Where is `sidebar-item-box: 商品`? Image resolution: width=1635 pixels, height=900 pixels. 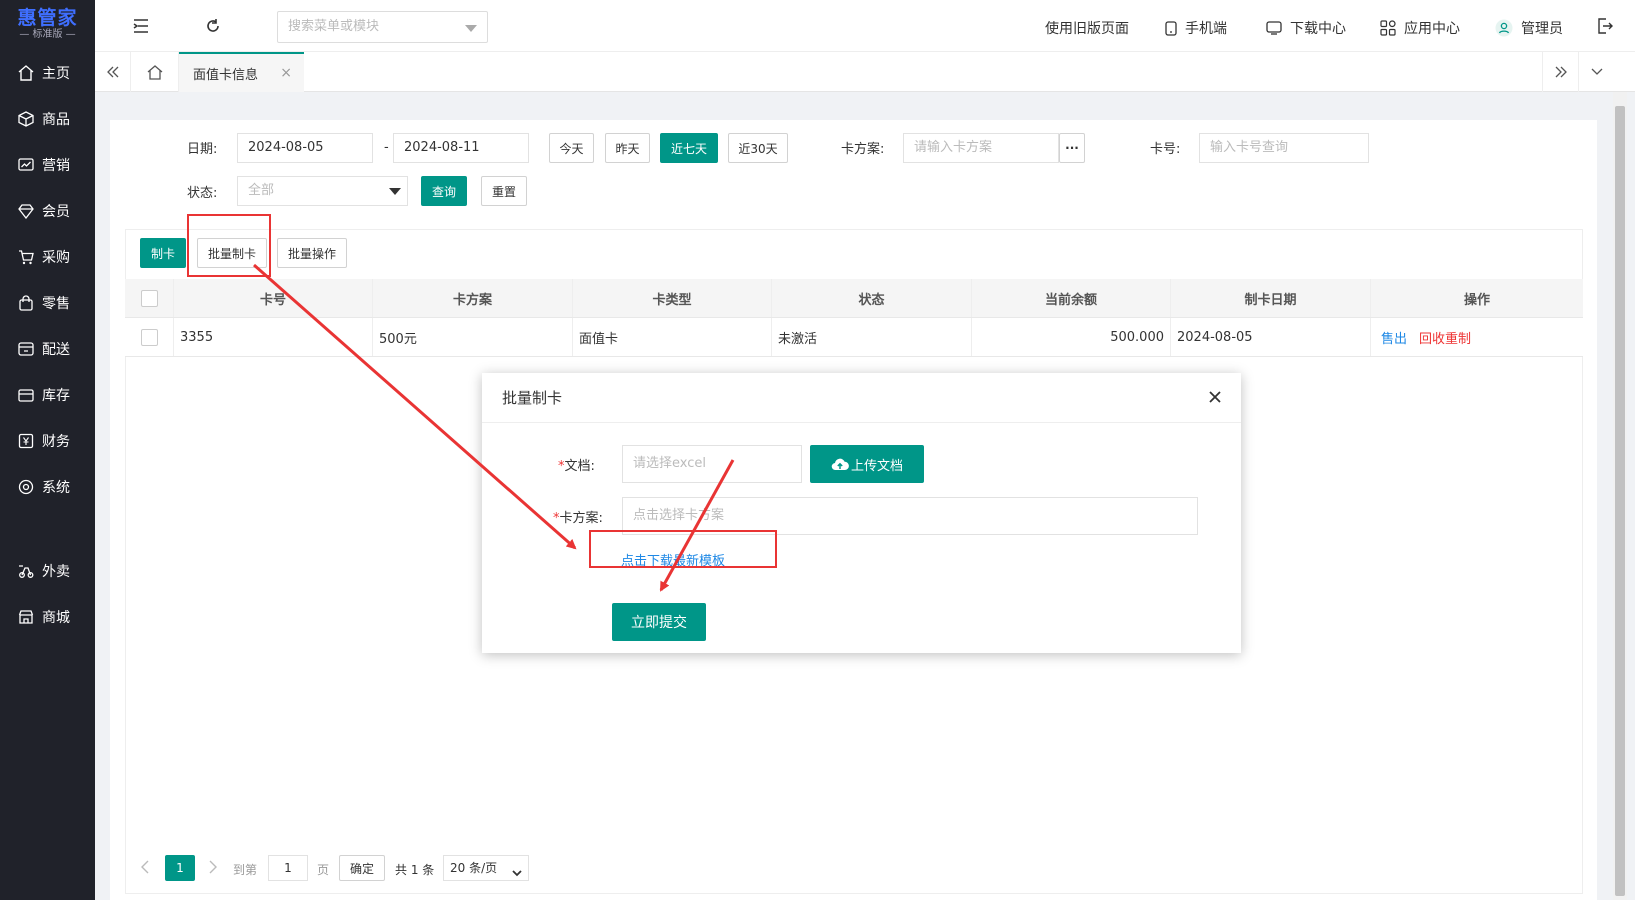 sidebar-item-box: 商品 is located at coordinates (47, 119).